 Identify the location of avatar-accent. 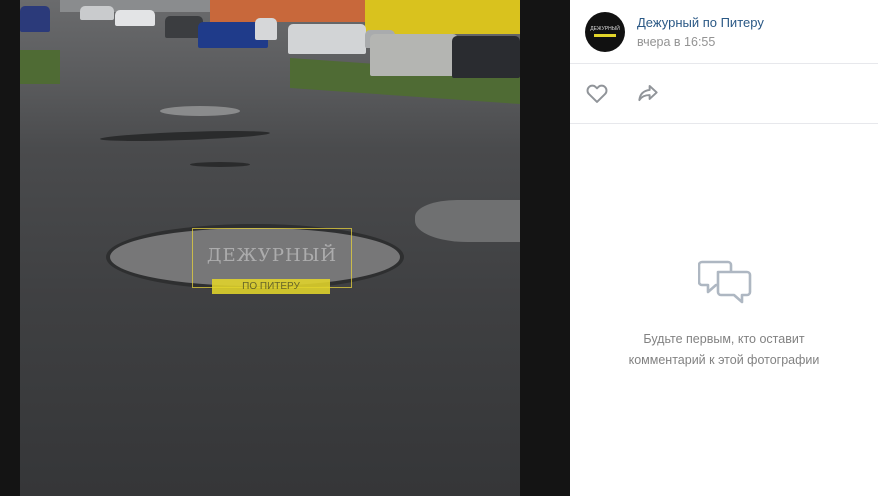
(605, 35).